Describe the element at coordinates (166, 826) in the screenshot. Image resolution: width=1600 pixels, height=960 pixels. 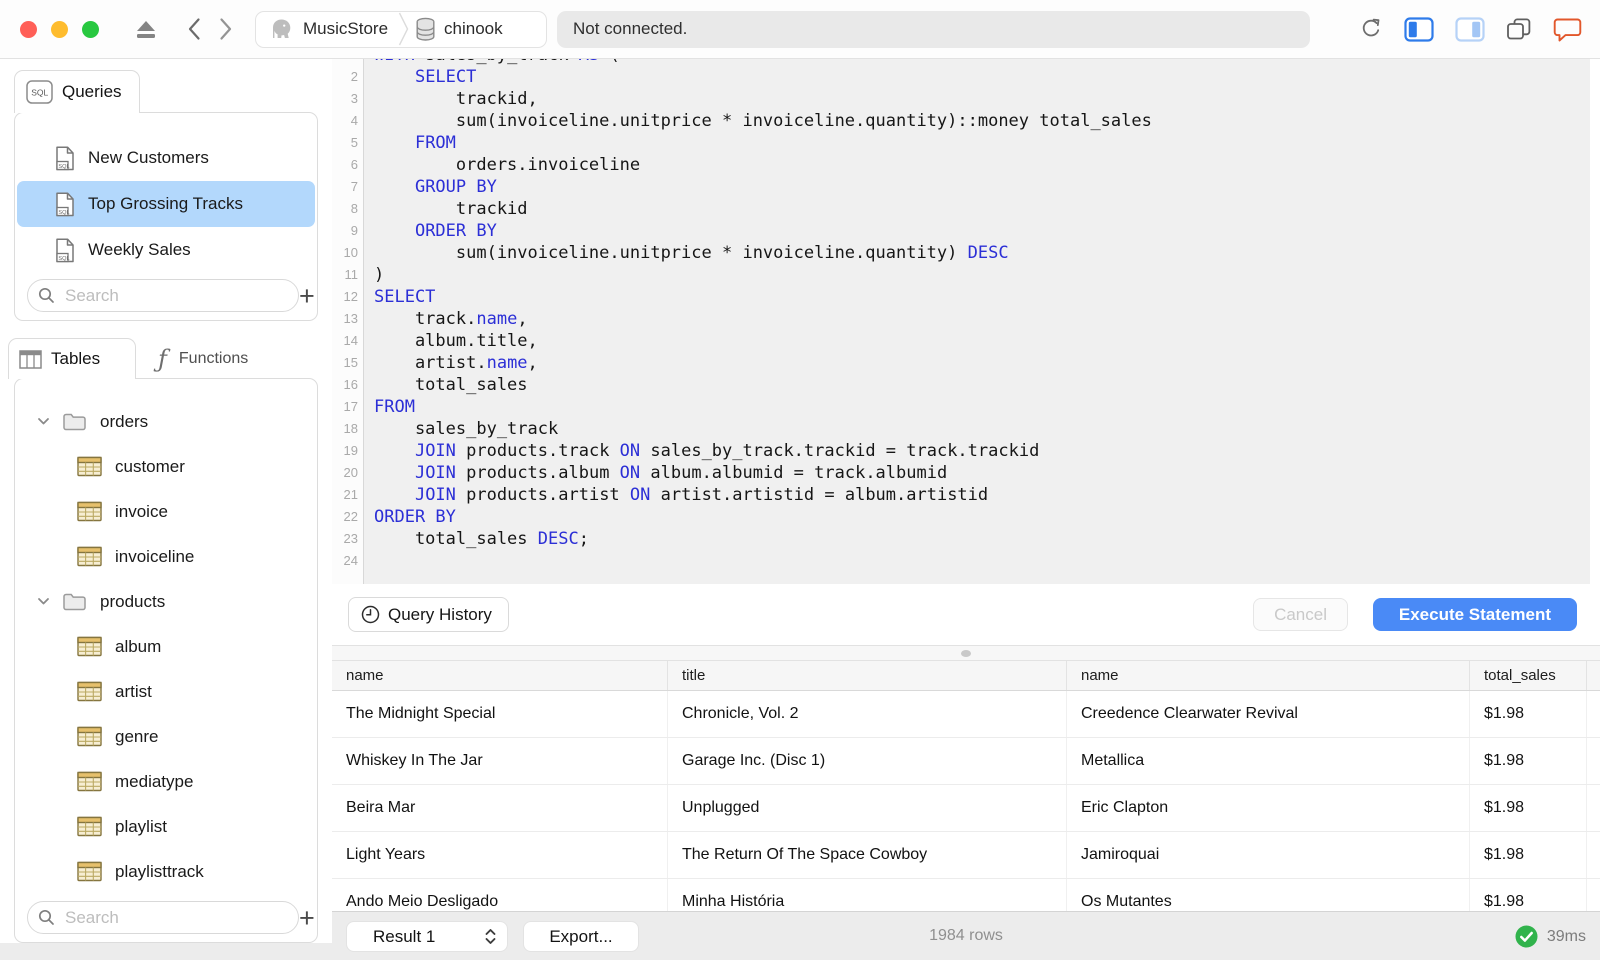
I see `table-item-playlist: playlist` at that location.